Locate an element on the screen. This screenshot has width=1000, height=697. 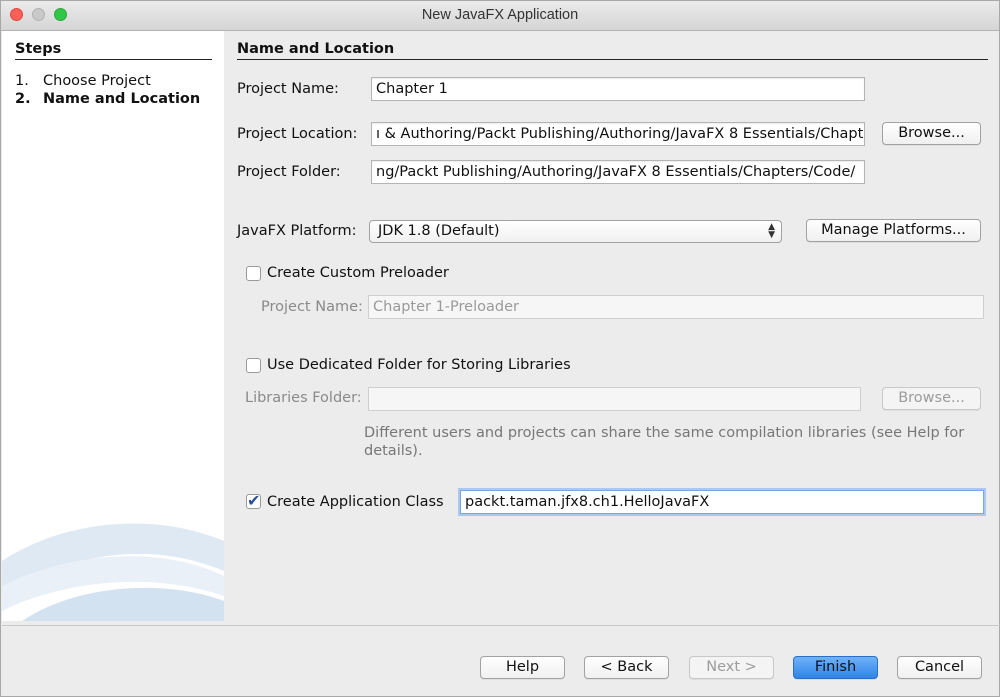
project-name-label: Project Name: is located at coordinates (288, 89).